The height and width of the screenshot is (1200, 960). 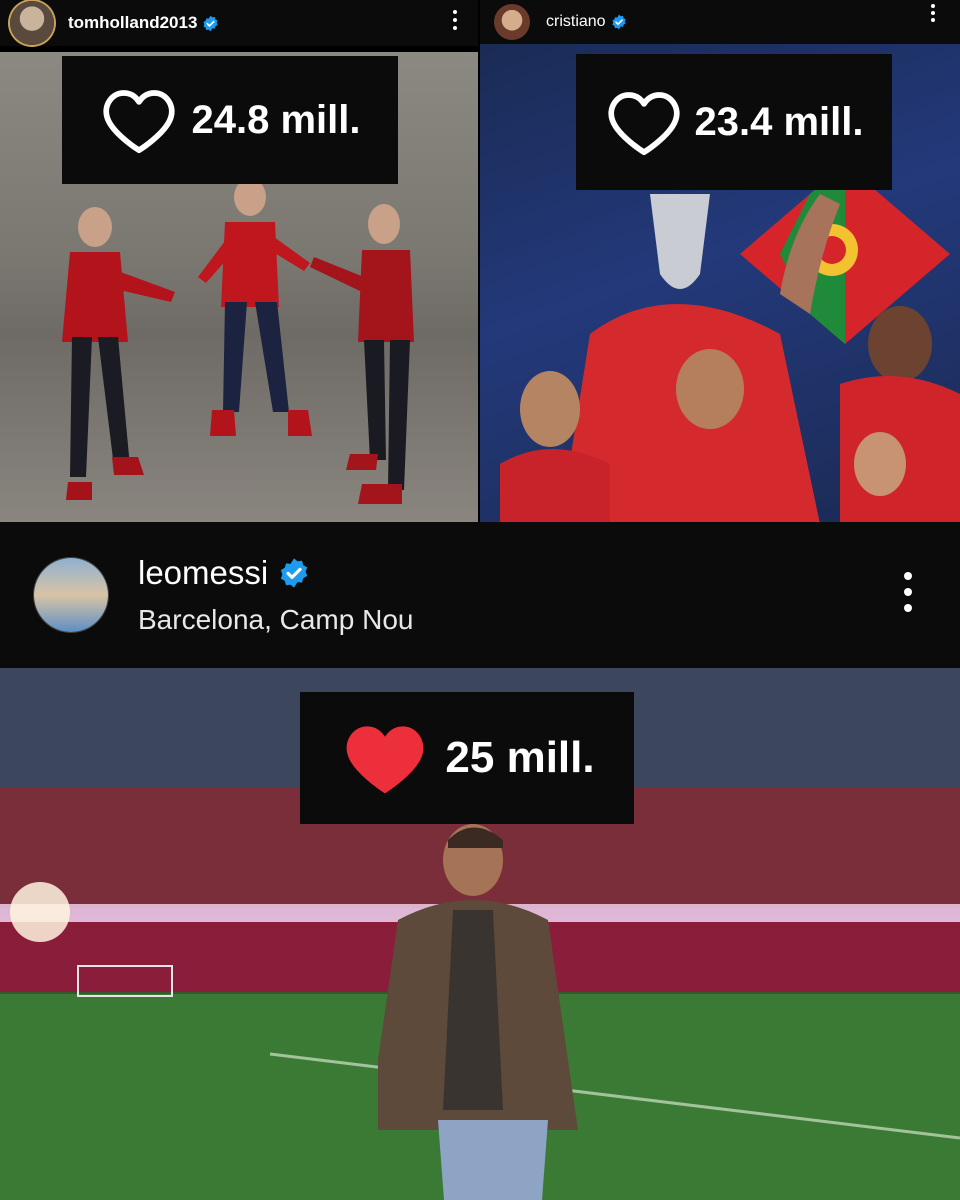 I want to click on heart-filled-icon, so click(x=385, y=758).